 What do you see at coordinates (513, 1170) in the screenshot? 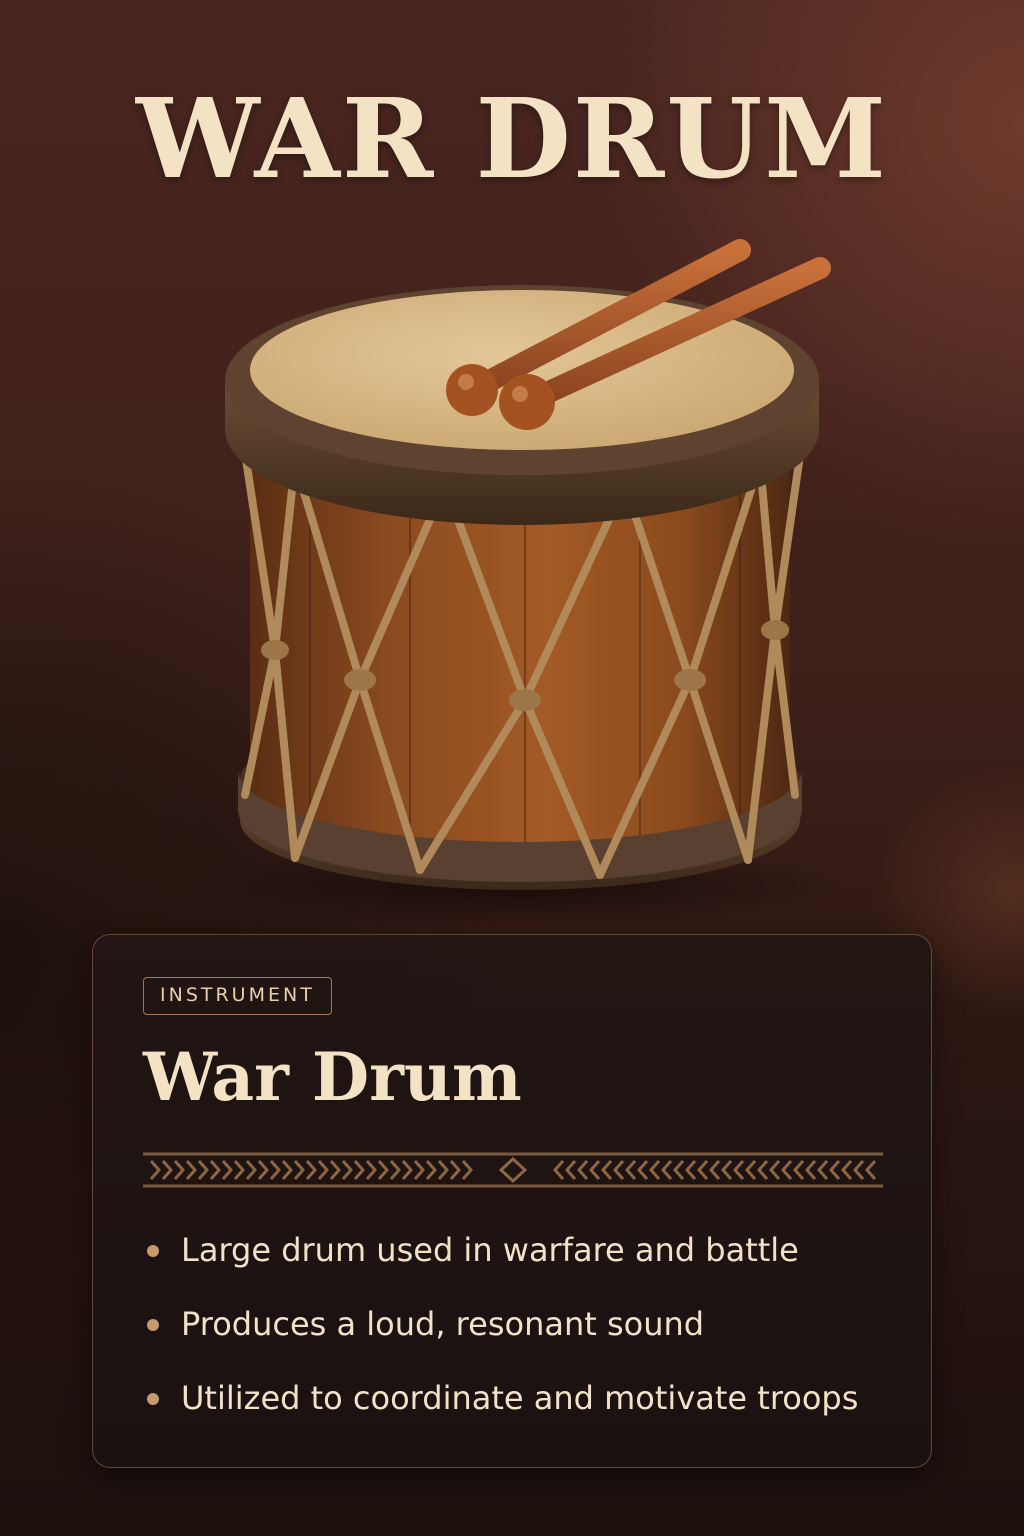
I see `ornament-divider` at bounding box center [513, 1170].